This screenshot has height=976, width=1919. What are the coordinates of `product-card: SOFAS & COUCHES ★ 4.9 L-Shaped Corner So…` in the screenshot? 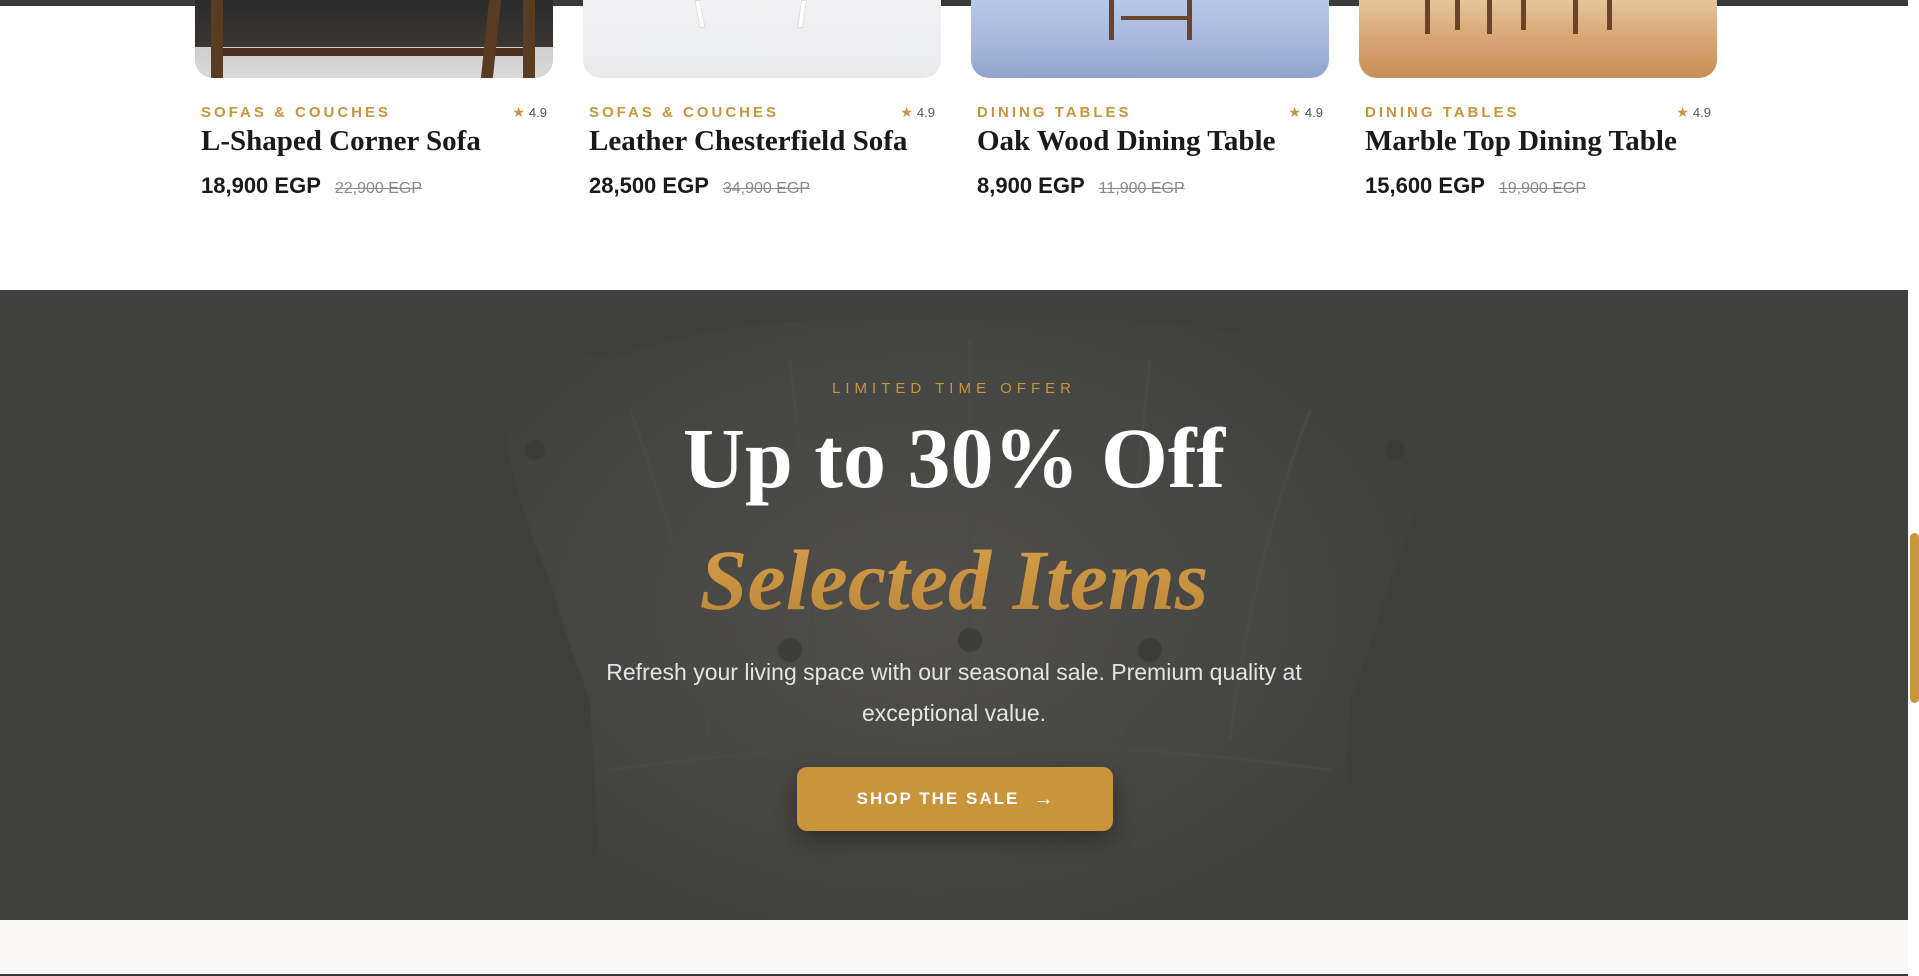 It's located at (374, 145).